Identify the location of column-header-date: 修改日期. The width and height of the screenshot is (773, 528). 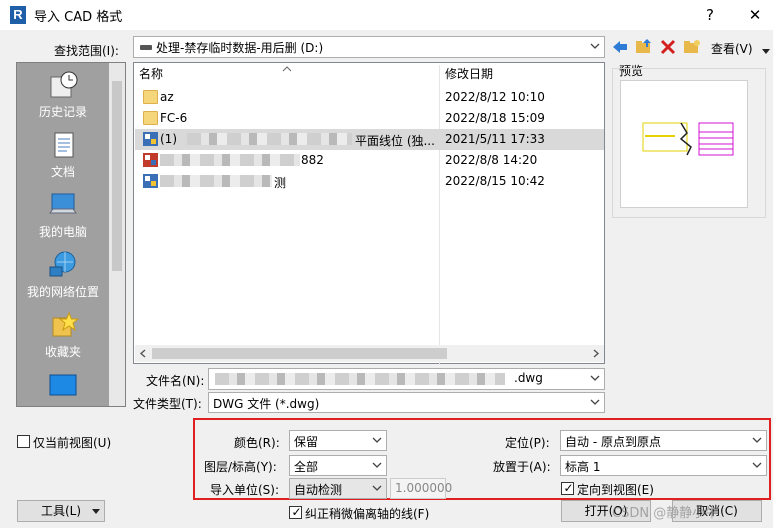
(522, 74).